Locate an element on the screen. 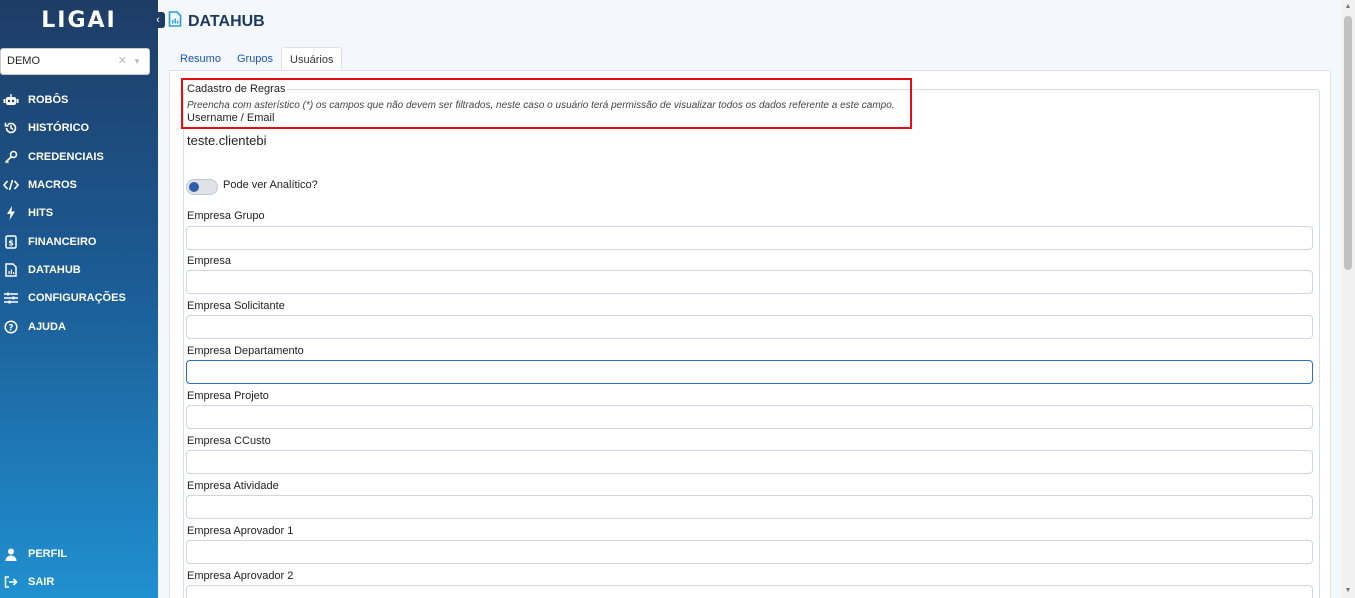  highlight-box is located at coordinates (546, 103).